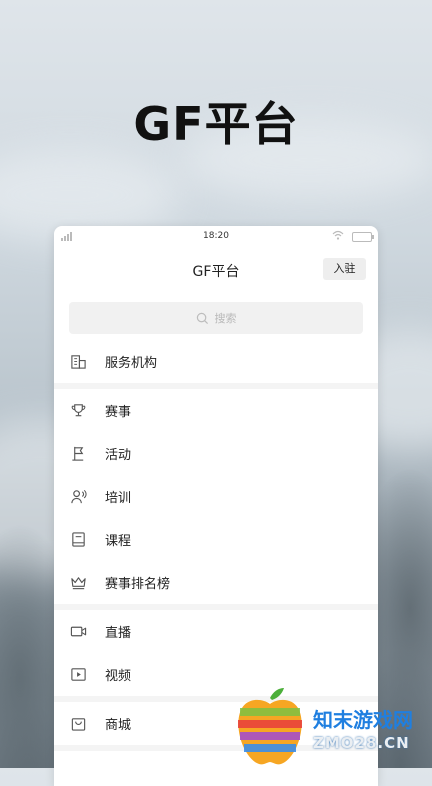  What do you see at coordinates (118, 498) in the screenshot?
I see `menu-label: 培训` at bounding box center [118, 498].